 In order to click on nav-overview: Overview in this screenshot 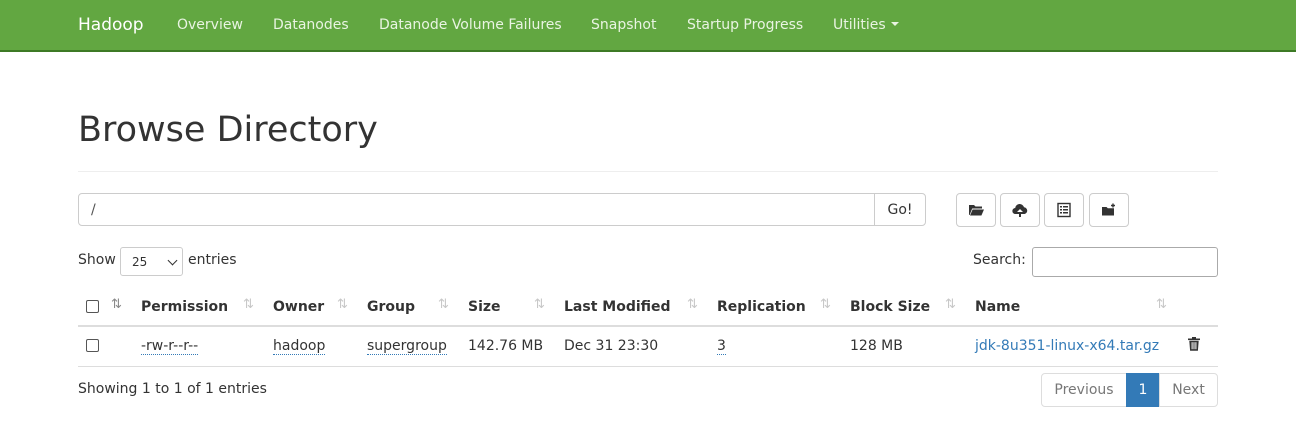, I will do `click(210, 25)`.